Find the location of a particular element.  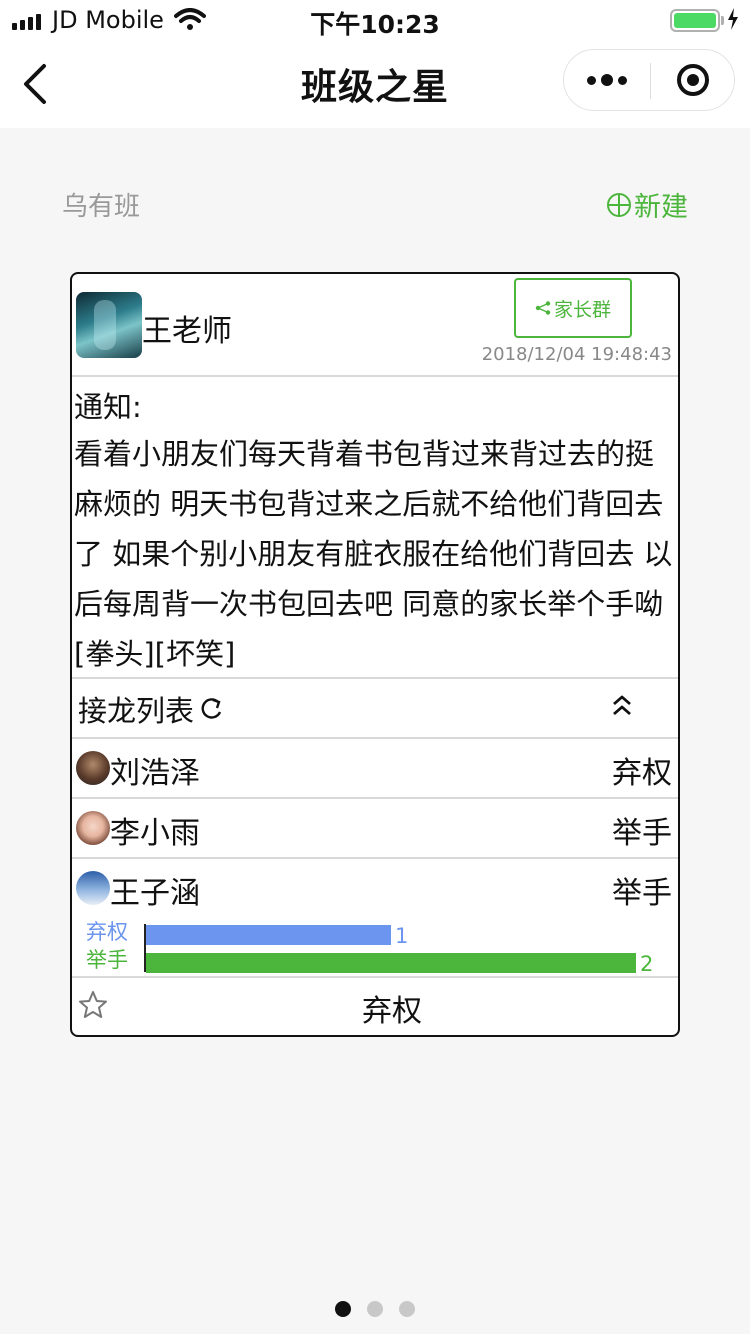

new-button: 新建 is located at coordinates (647, 204).